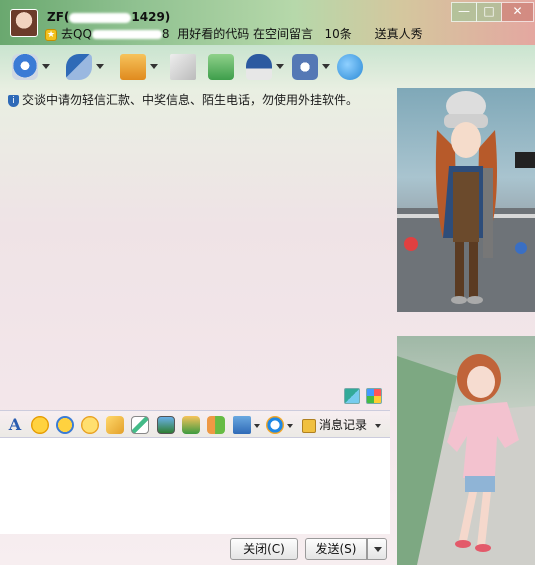 Image resolution: width=535 pixels, height=565 pixels. Describe the element at coordinates (13, 100) in the screenshot. I see `shield-icon: i` at that location.